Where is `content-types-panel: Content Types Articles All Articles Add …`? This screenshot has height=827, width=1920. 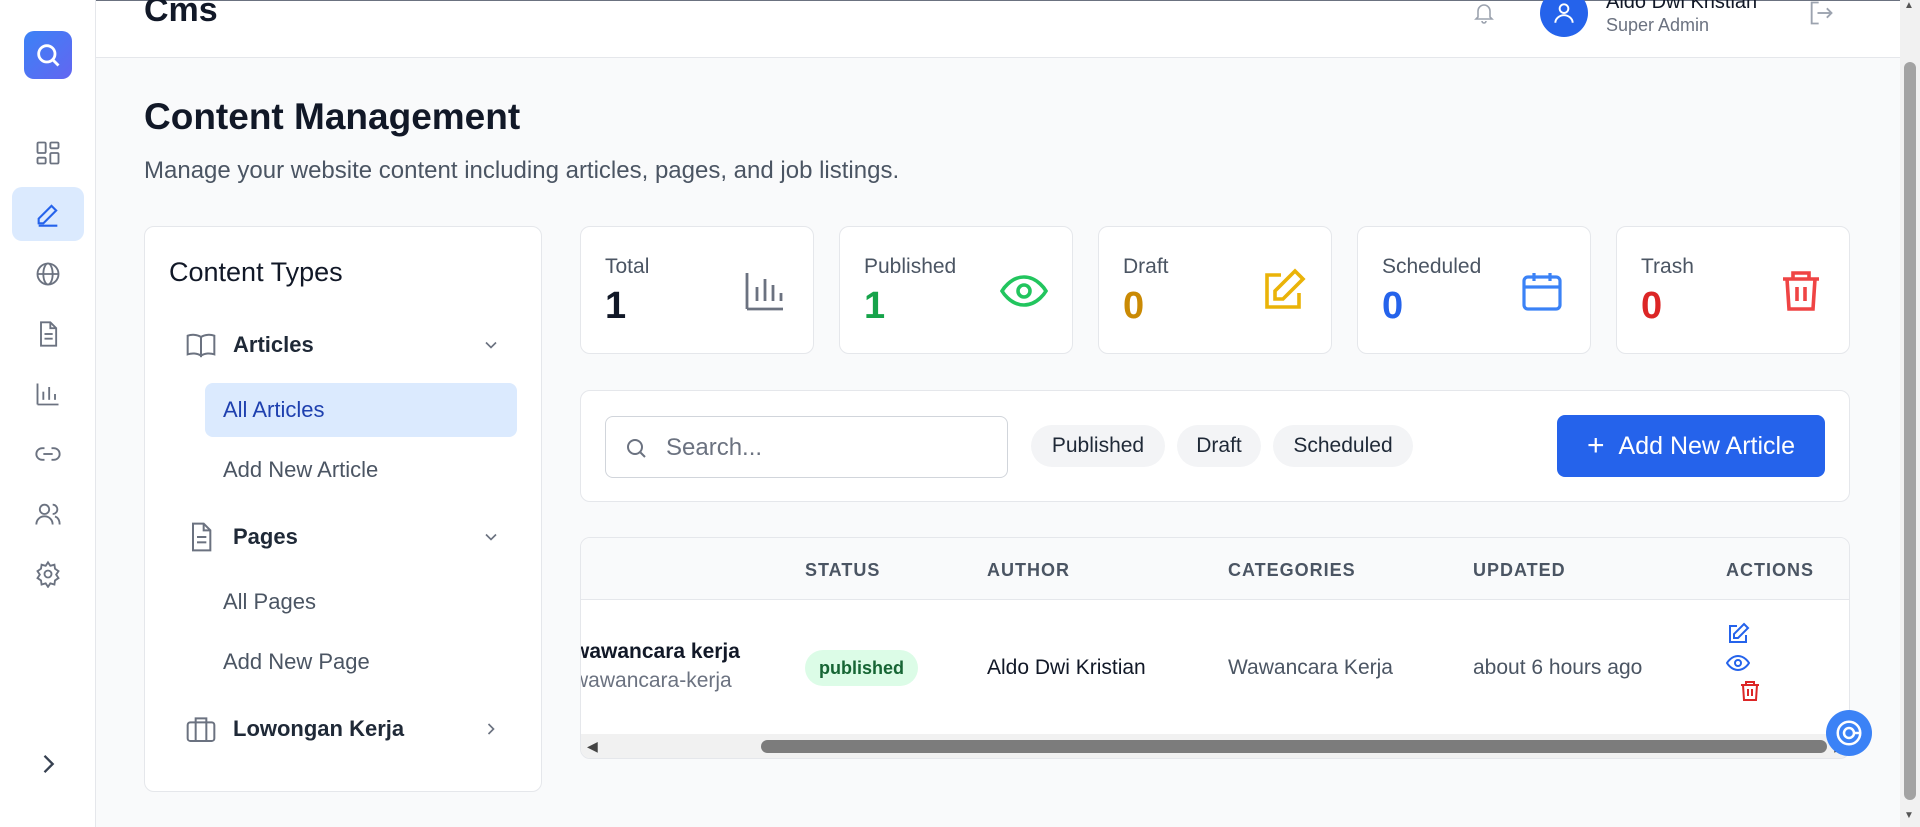
content-types-panel: Content Types Articles All Articles Add … is located at coordinates (343, 509).